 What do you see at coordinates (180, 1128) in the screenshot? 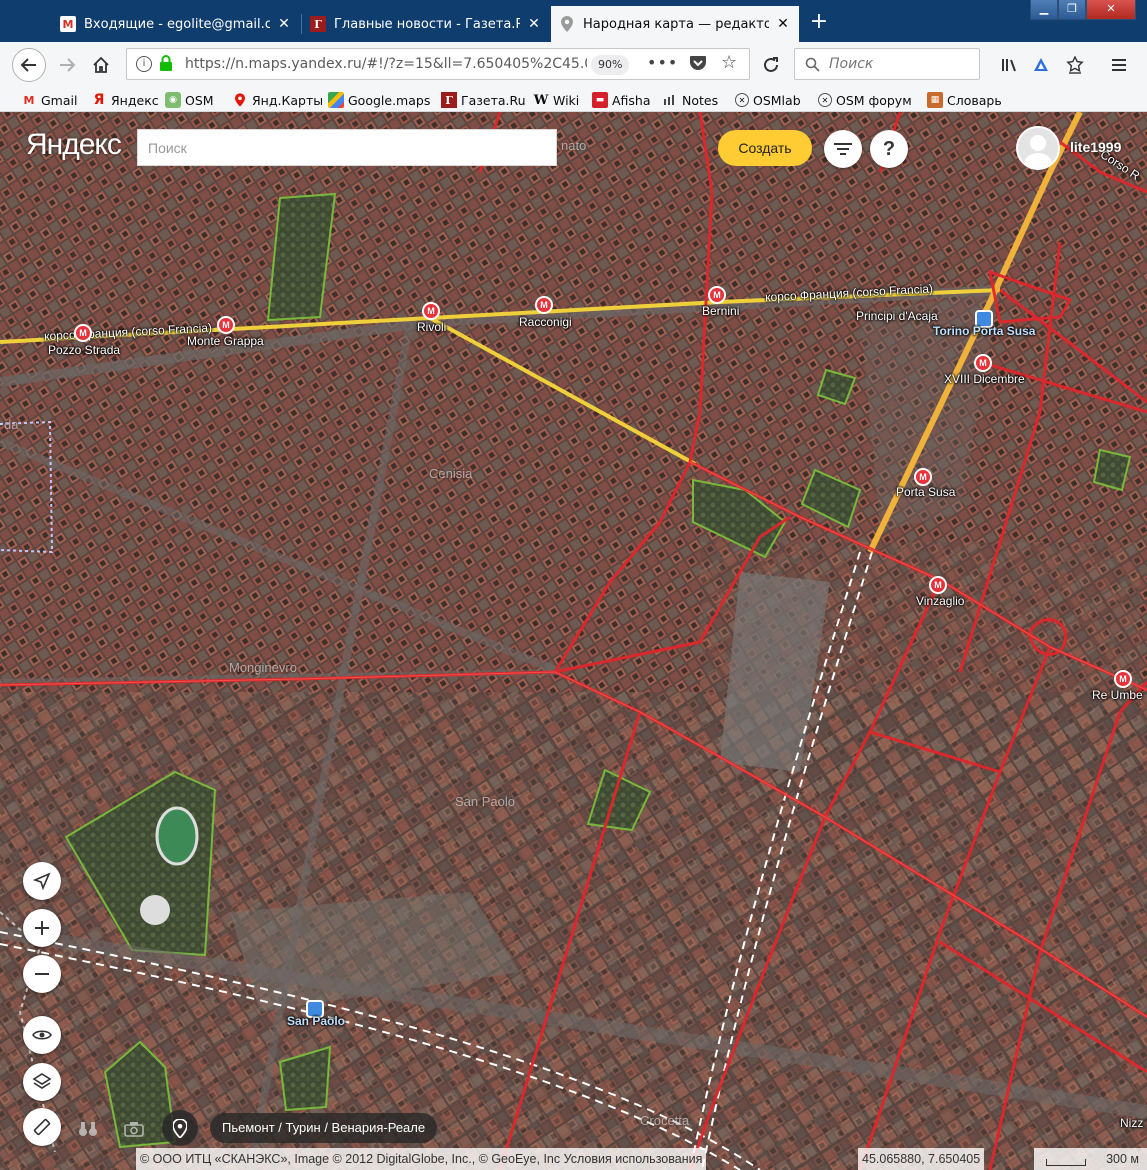
I see `location-pin-button` at bounding box center [180, 1128].